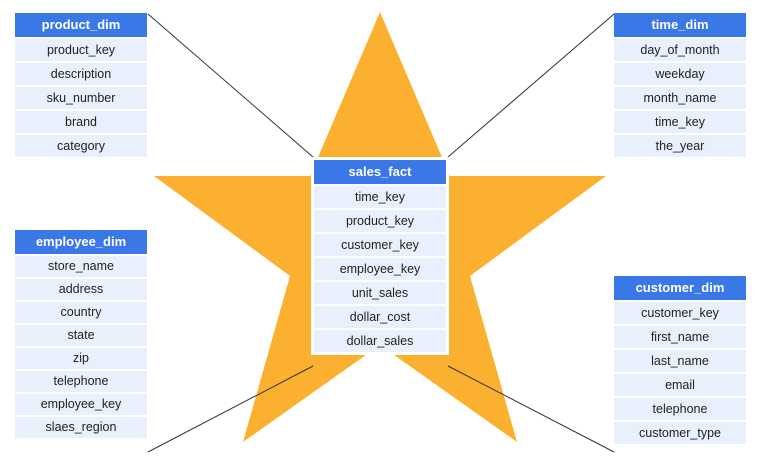 The width and height of the screenshot is (760, 468). I want to click on field-row: email, so click(680, 384).